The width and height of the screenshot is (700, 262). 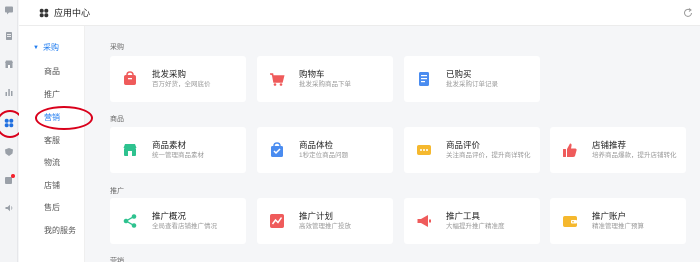 I want to click on app-card-goods-review: 商品评价 关注商品评价，提升商详转化, so click(x=472, y=150).